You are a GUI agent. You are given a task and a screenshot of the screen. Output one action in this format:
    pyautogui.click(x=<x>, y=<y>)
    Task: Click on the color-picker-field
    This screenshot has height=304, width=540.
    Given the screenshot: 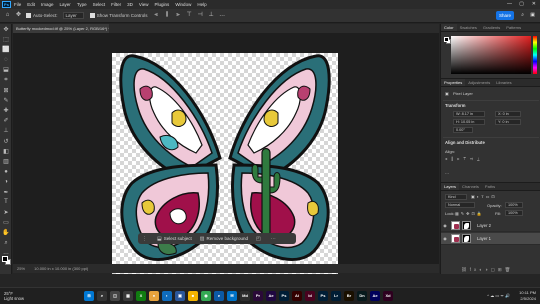 What is the action you would take?
    pyautogui.click(x=491, y=55)
    